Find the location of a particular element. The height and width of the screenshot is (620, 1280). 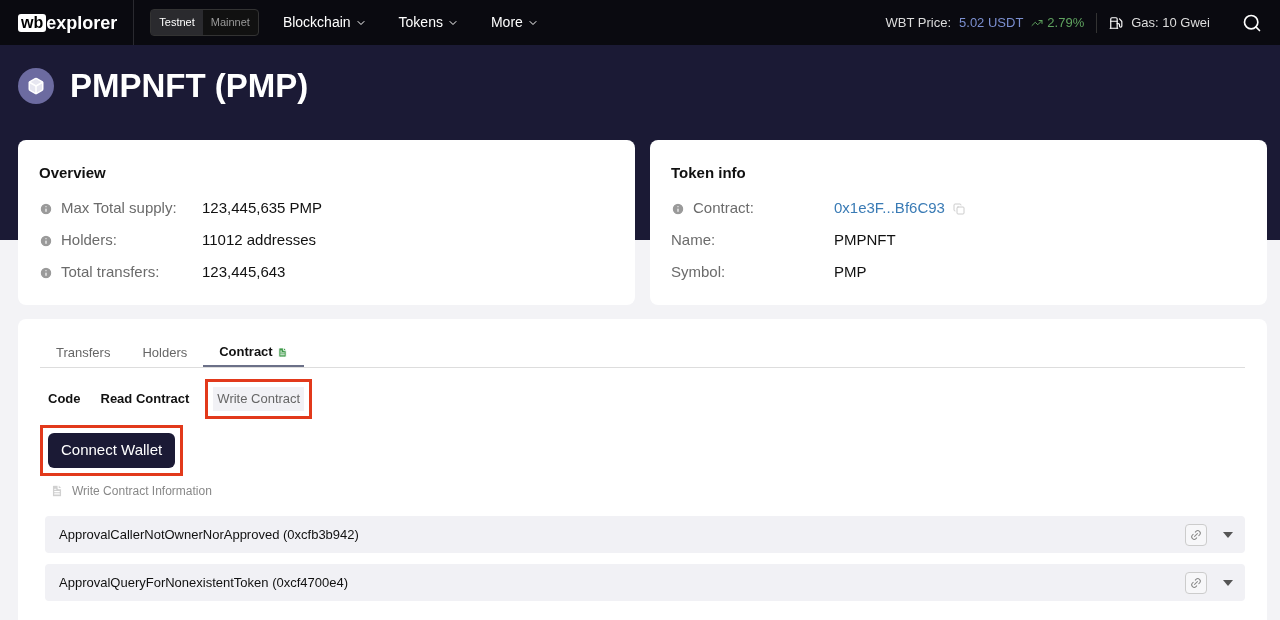

token-avatar is located at coordinates (36, 85).